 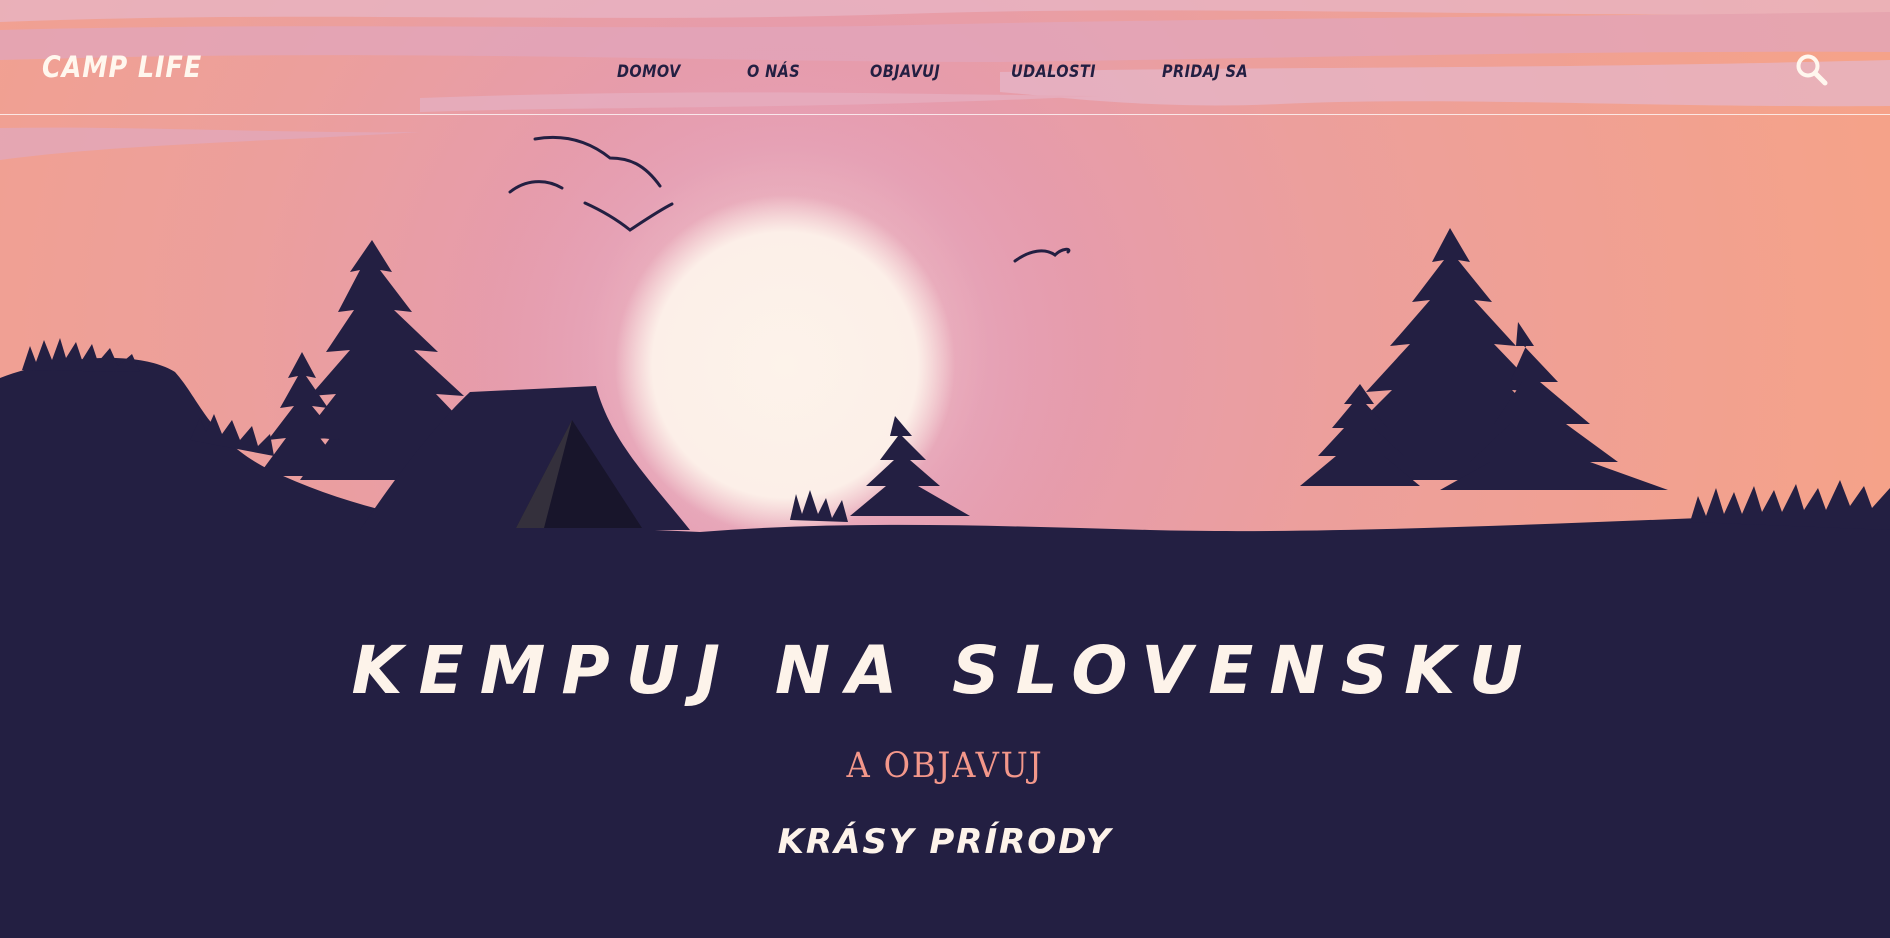 I want to click on nav-item-domov: DOMOV, so click(x=672, y=72).